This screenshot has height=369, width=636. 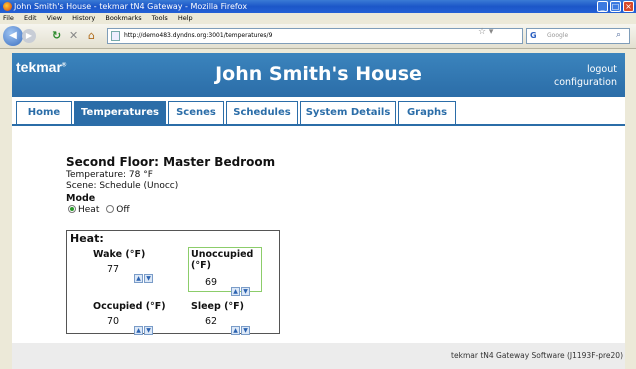 What do you see at coordinates (113, 269) in the screenshot?
I see `wake-value: 77` at bounding box center [113, 269].